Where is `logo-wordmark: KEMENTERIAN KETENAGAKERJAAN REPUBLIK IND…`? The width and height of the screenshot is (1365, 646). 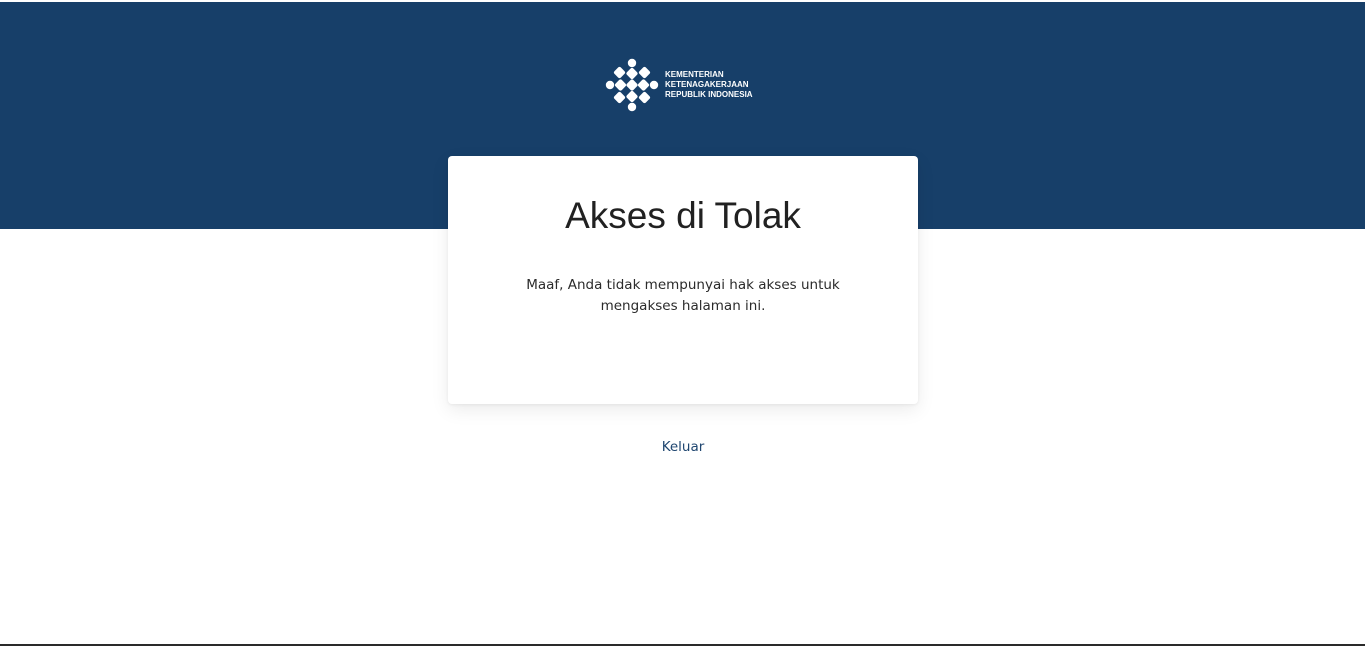
logo-wordmark: KEMENTERIAN KETENAGAKERJAAN REPUBLIK IND… is located at coordinates (709, 85).